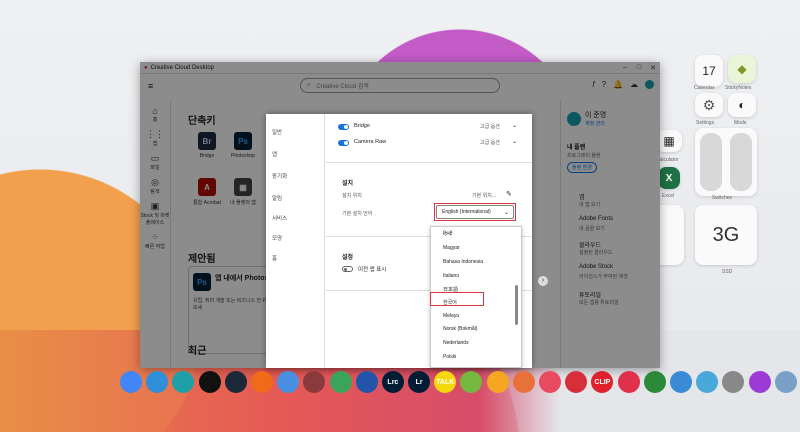 This screenshot has height=432, width=800. Describe the element at coordinates (352, 196) in the screenshot. I see `install-location-label: 설치 위치` at that location.